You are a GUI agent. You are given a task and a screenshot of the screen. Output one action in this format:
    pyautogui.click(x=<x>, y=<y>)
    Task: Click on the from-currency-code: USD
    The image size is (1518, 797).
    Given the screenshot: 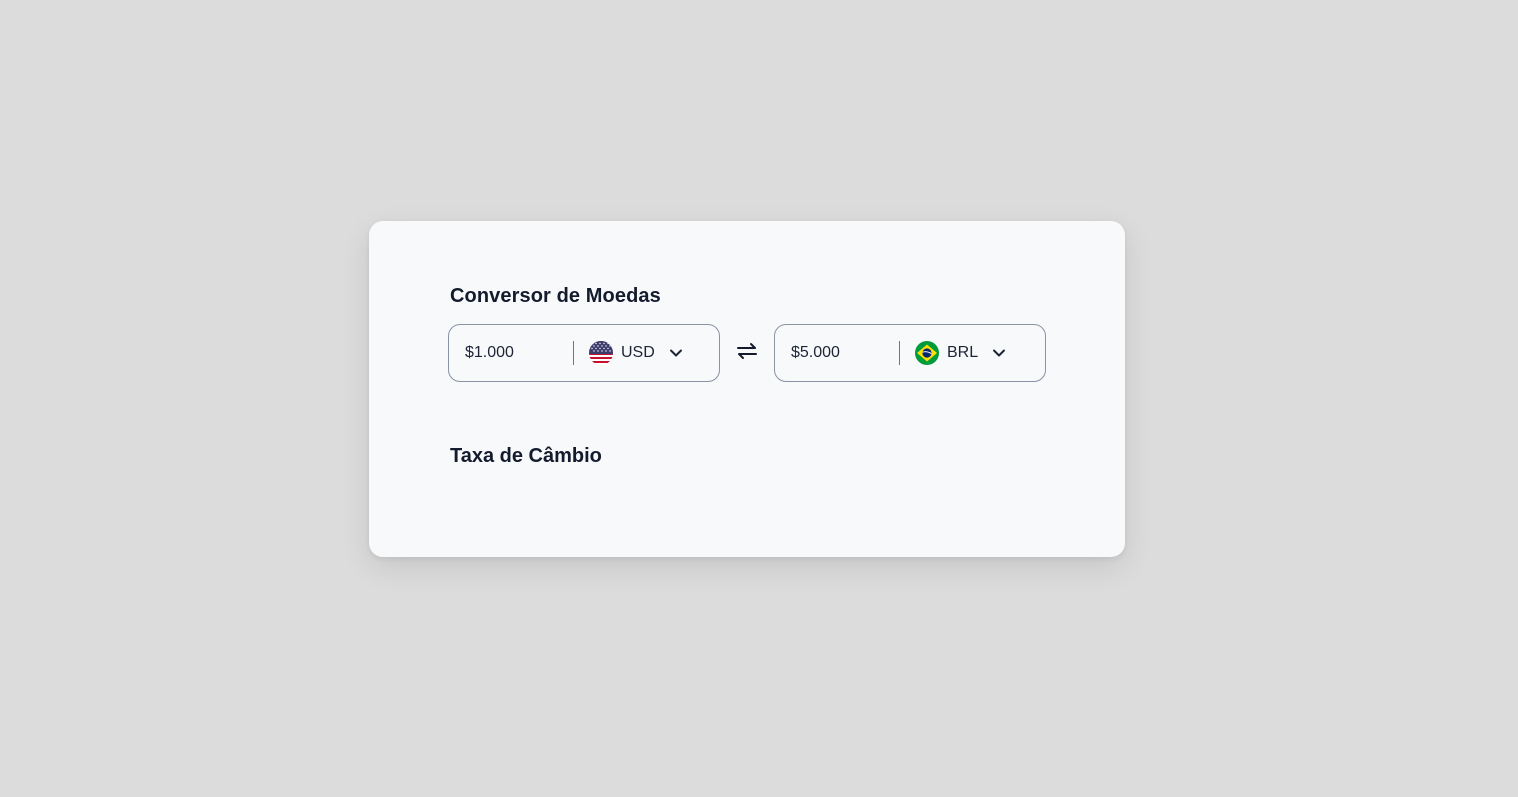 What is the action you would take?
    pyautogui.click(x=638, y=352)
    